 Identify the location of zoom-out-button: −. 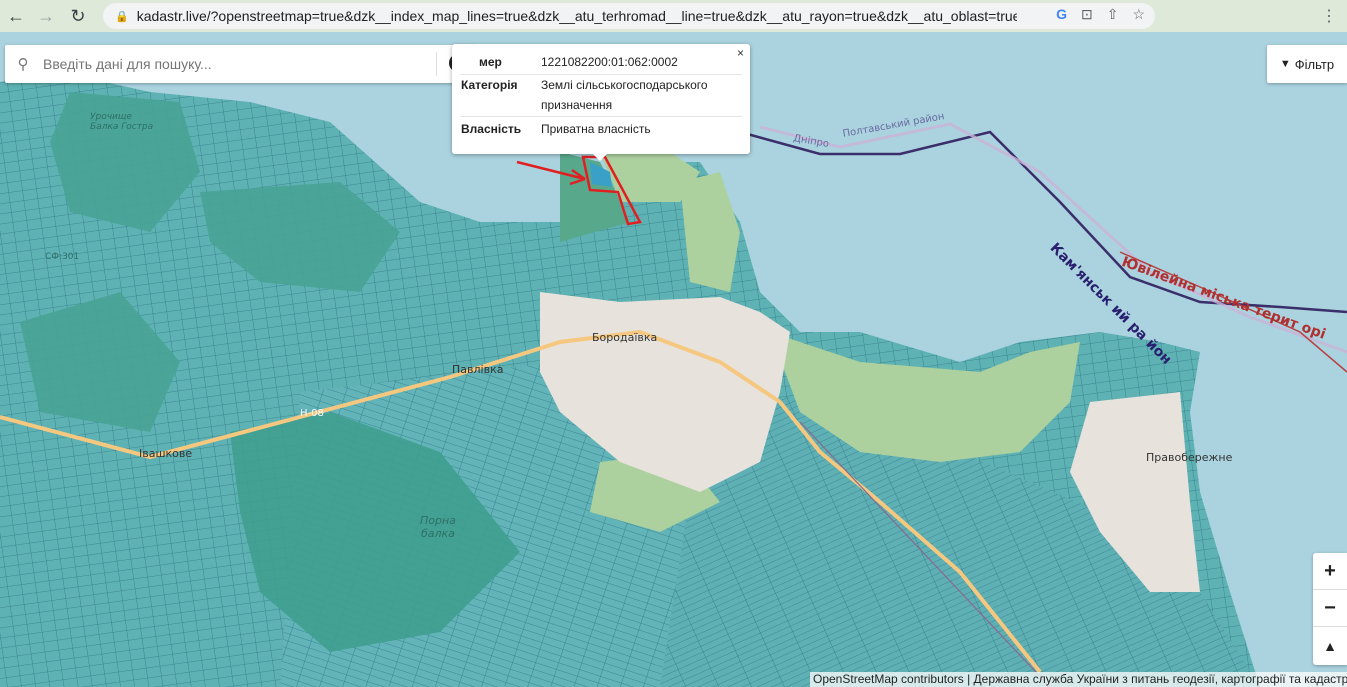
(1330, 608).